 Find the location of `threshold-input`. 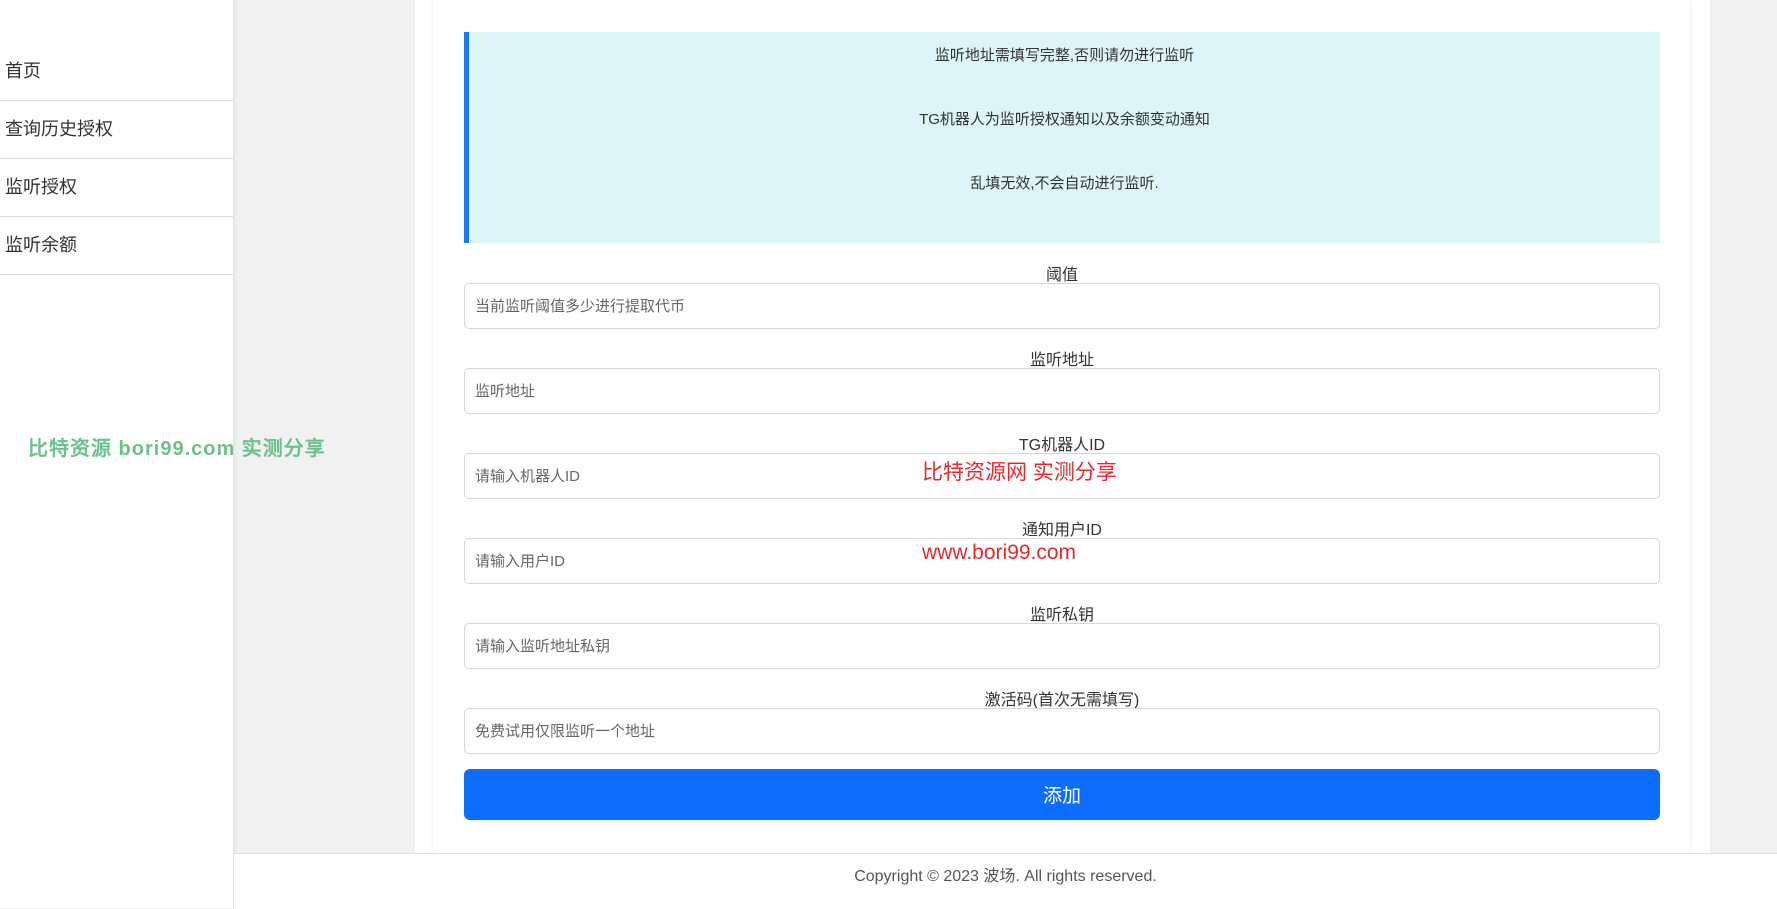

threshold-input is located at coordinates (1062, 306).